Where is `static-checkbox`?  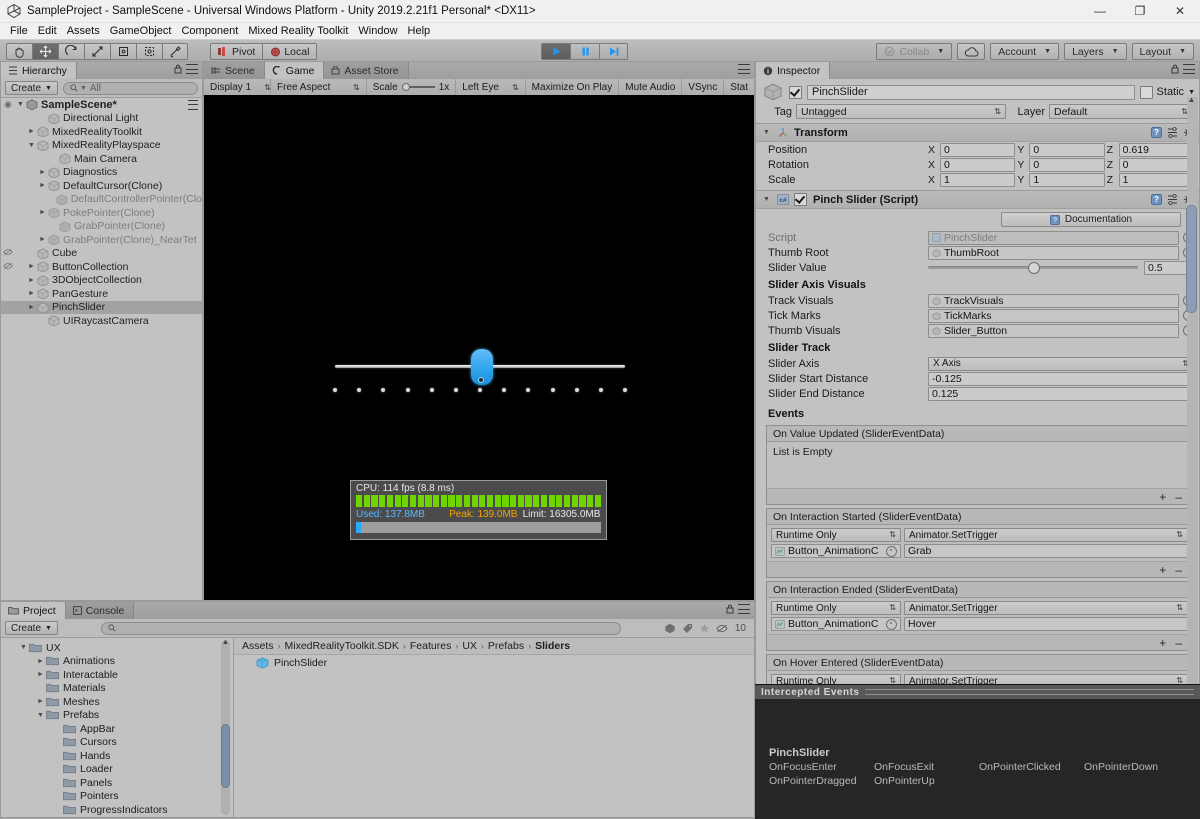
static-checkbox is located at coordinates (1146, 92).